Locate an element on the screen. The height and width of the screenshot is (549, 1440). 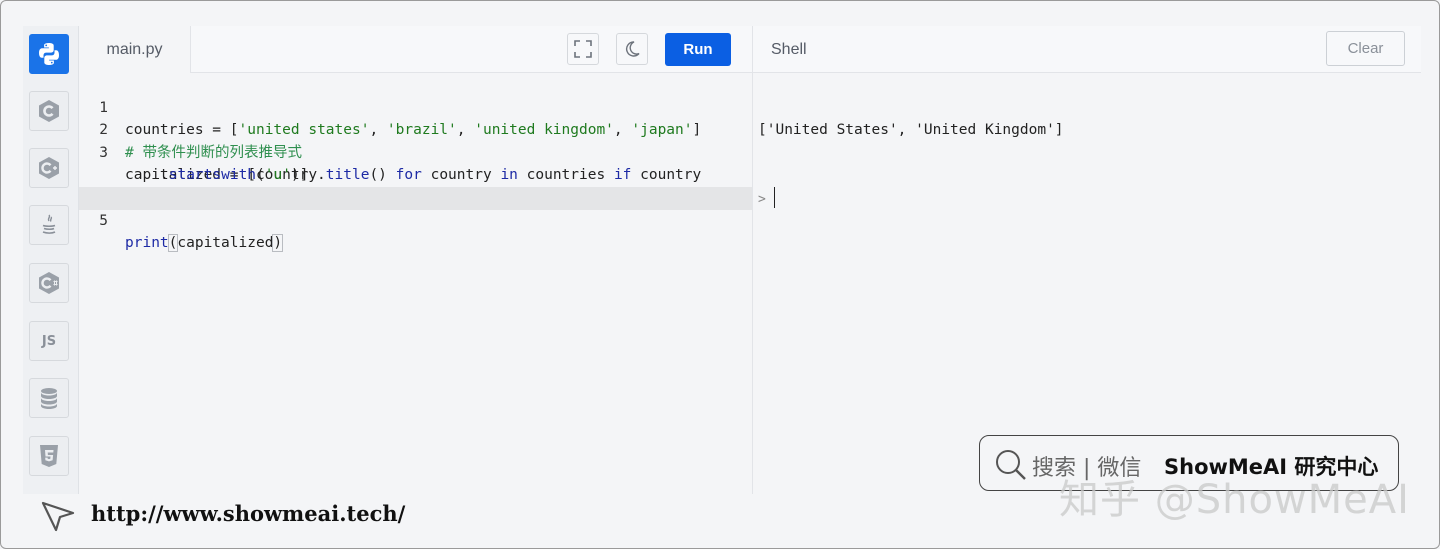
python-icon is located at coordinates (49, 54).